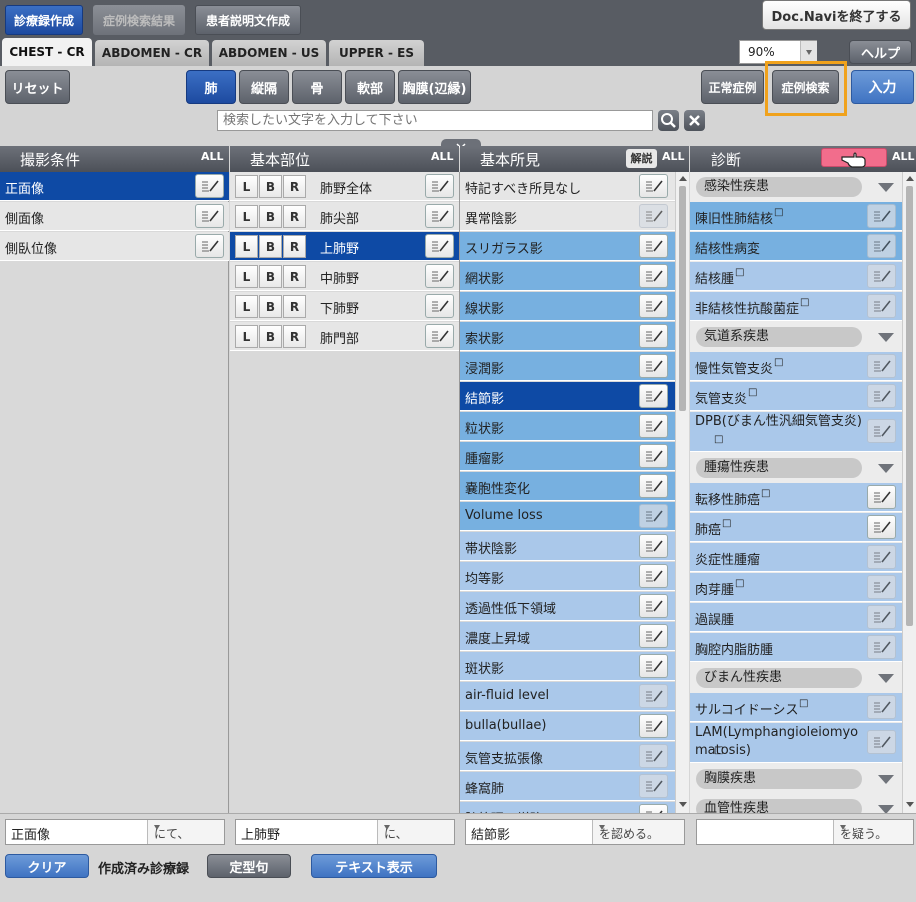 The width and height of the screenshot is (916, 902). Describe the element at coordinates (269, 53) in the screenshot. I see `modality-tab-abdomen-us: ABDOMEN - US` at that location.